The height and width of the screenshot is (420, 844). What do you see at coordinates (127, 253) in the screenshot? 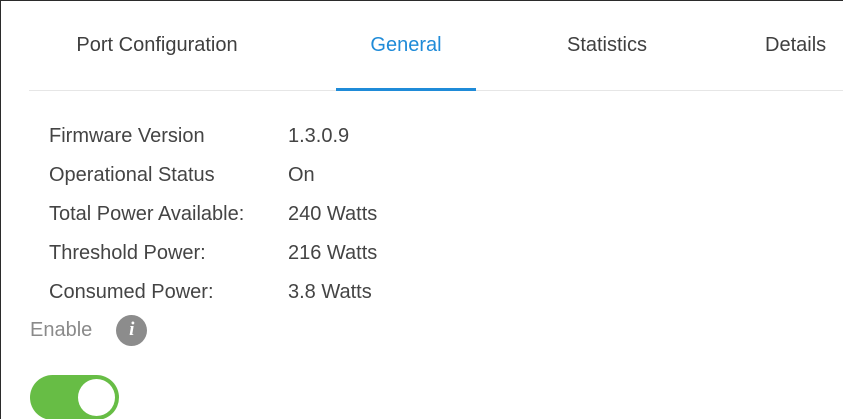
I see `property-label: Threshold Power:` at bounding box center [127, 253].